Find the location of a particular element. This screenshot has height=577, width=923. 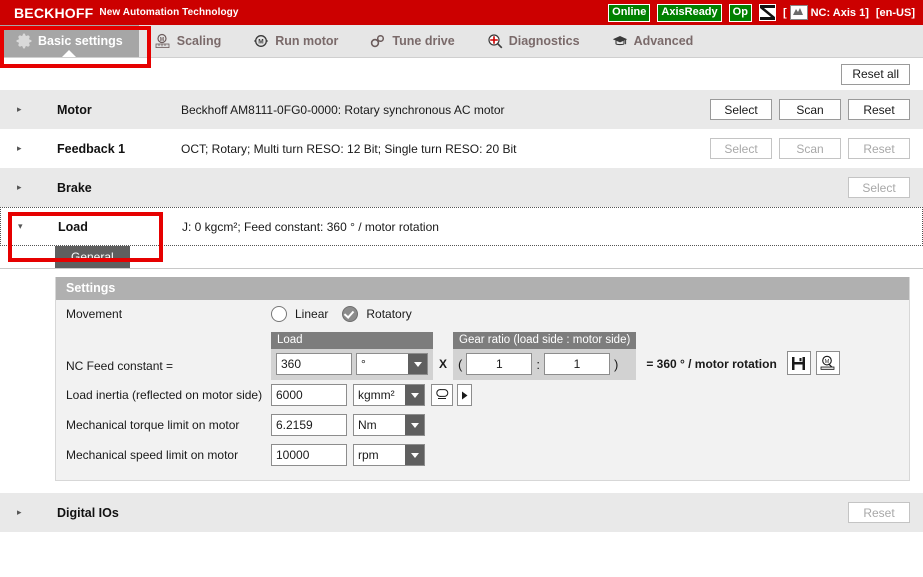

tab-advanced: Advanced is located at coordinates (653, 41).